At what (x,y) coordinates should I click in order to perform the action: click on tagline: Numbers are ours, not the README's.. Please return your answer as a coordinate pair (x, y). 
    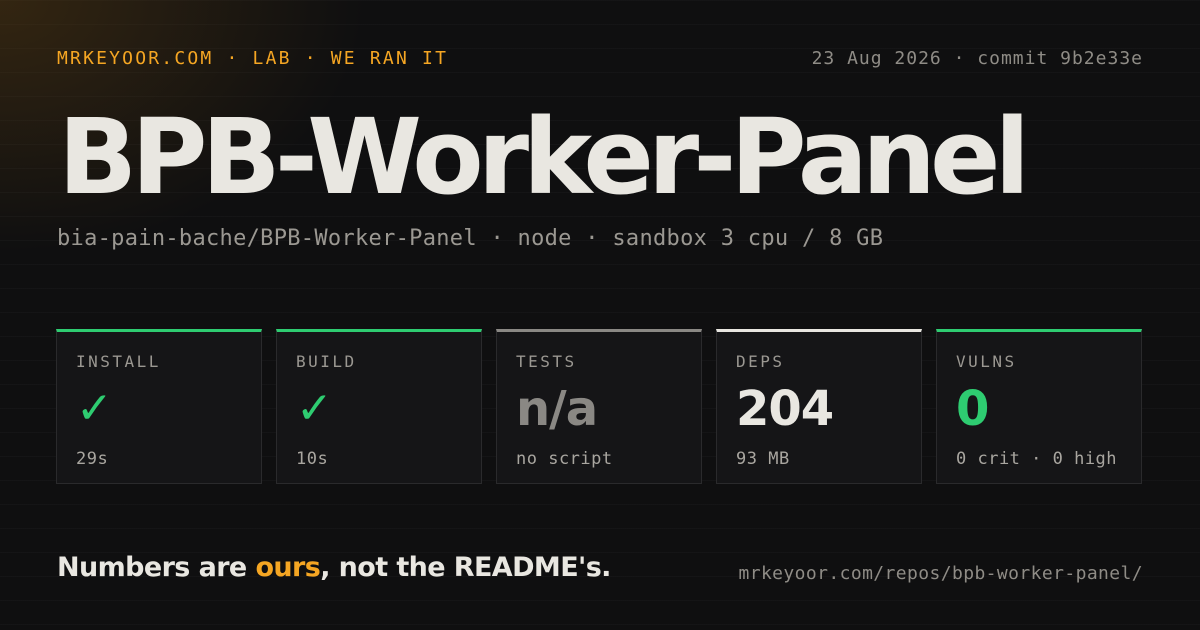
    Looking at the image, I should click on (334, 567).